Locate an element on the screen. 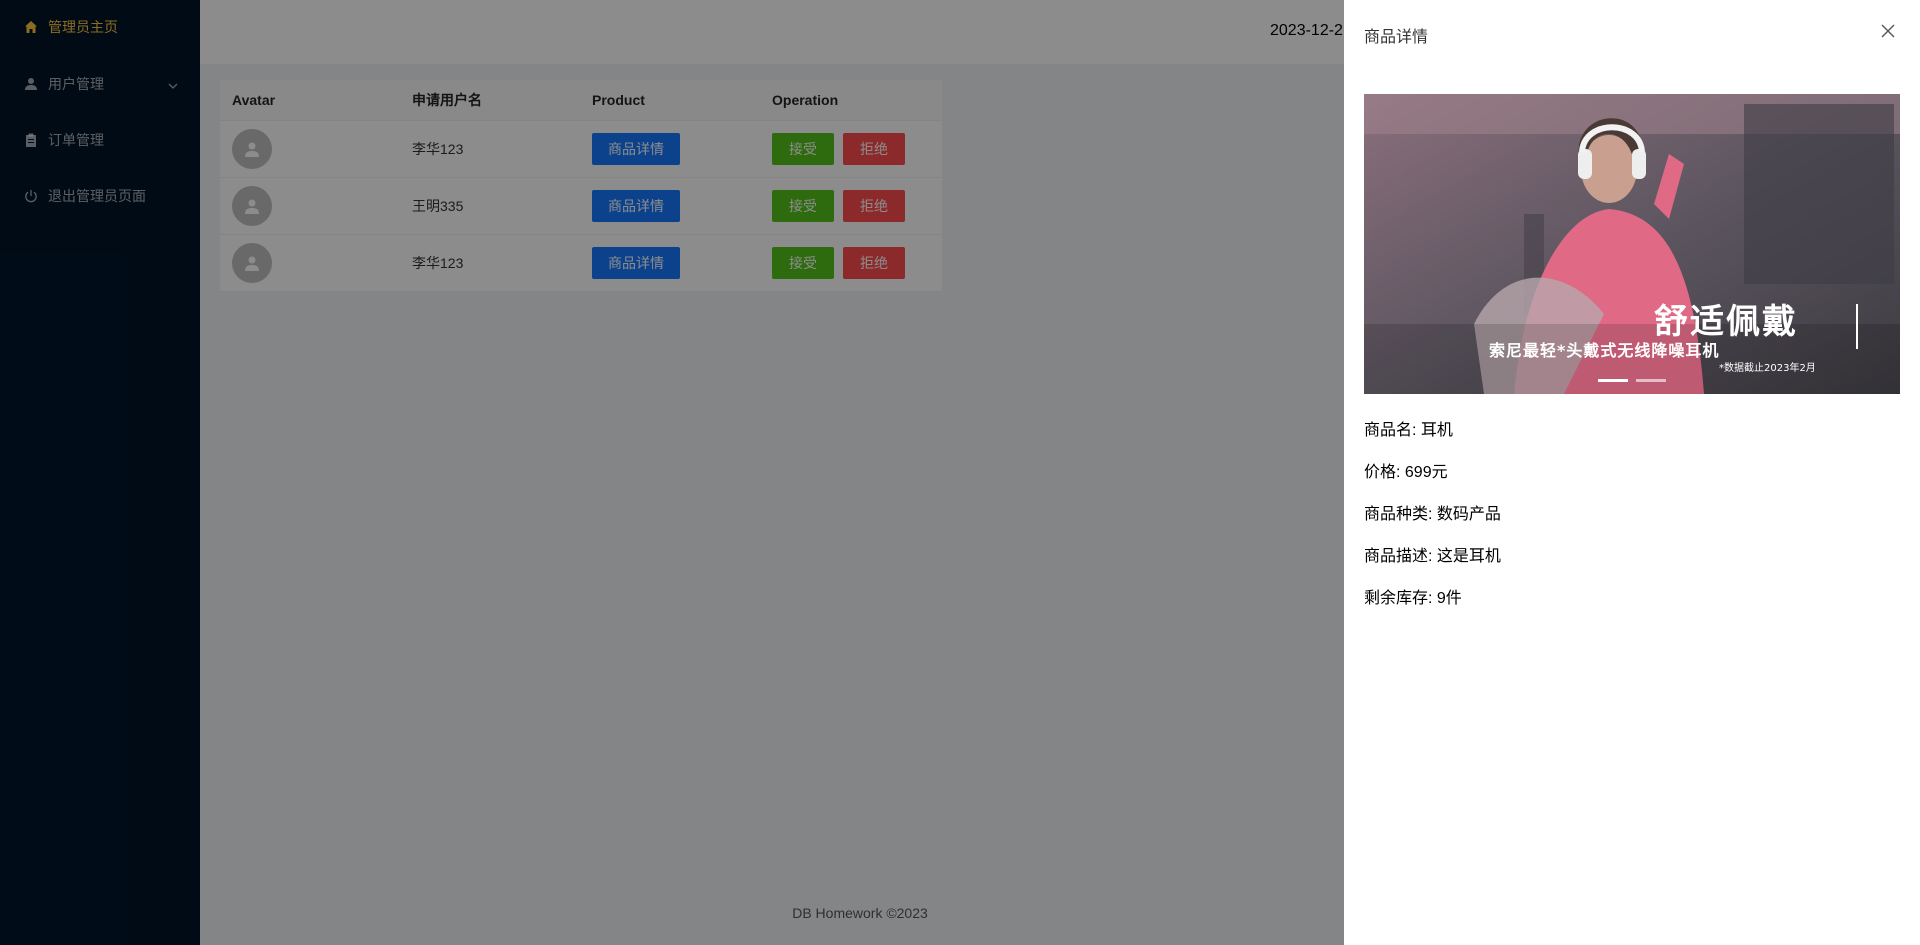 This screenshot has width=1920, height=945. slide-subline: 索尼最轻*头戴式无线降噪耳机 is located at coordinates (1604, 350).